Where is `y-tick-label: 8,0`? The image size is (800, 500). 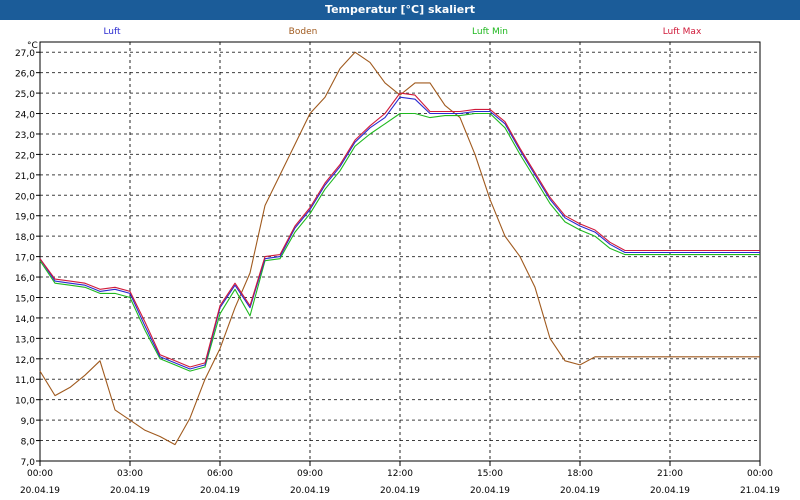
y-tick-label: 8,0 is located at coordinates (28, 443).